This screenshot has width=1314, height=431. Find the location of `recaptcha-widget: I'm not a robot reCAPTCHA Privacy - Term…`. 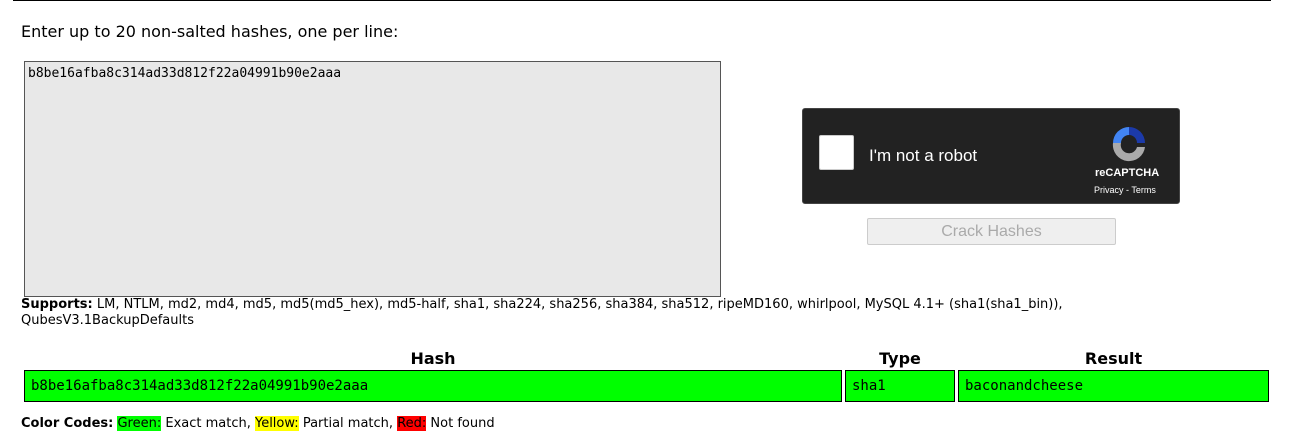

recaptcha-widget: I'm not a robot reCAPTCHA Privacy - Term… is located at coordinates (991, 156).